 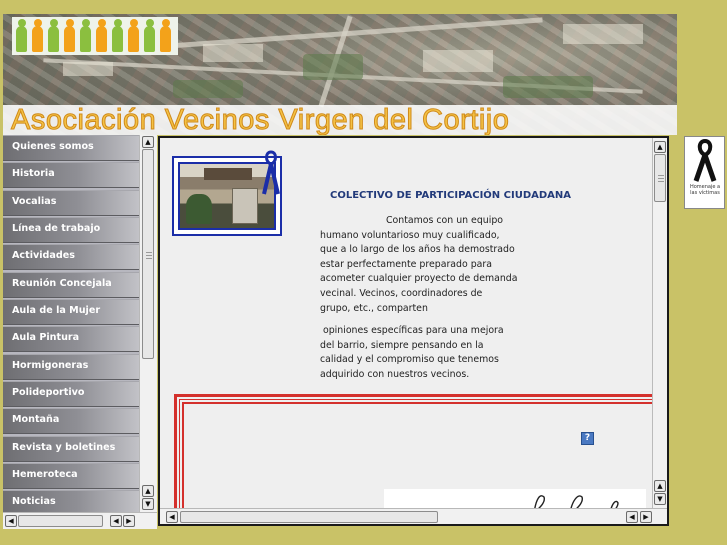 I want to click on content-scroll-thumb-horizontal, so click(x=309, y=517).